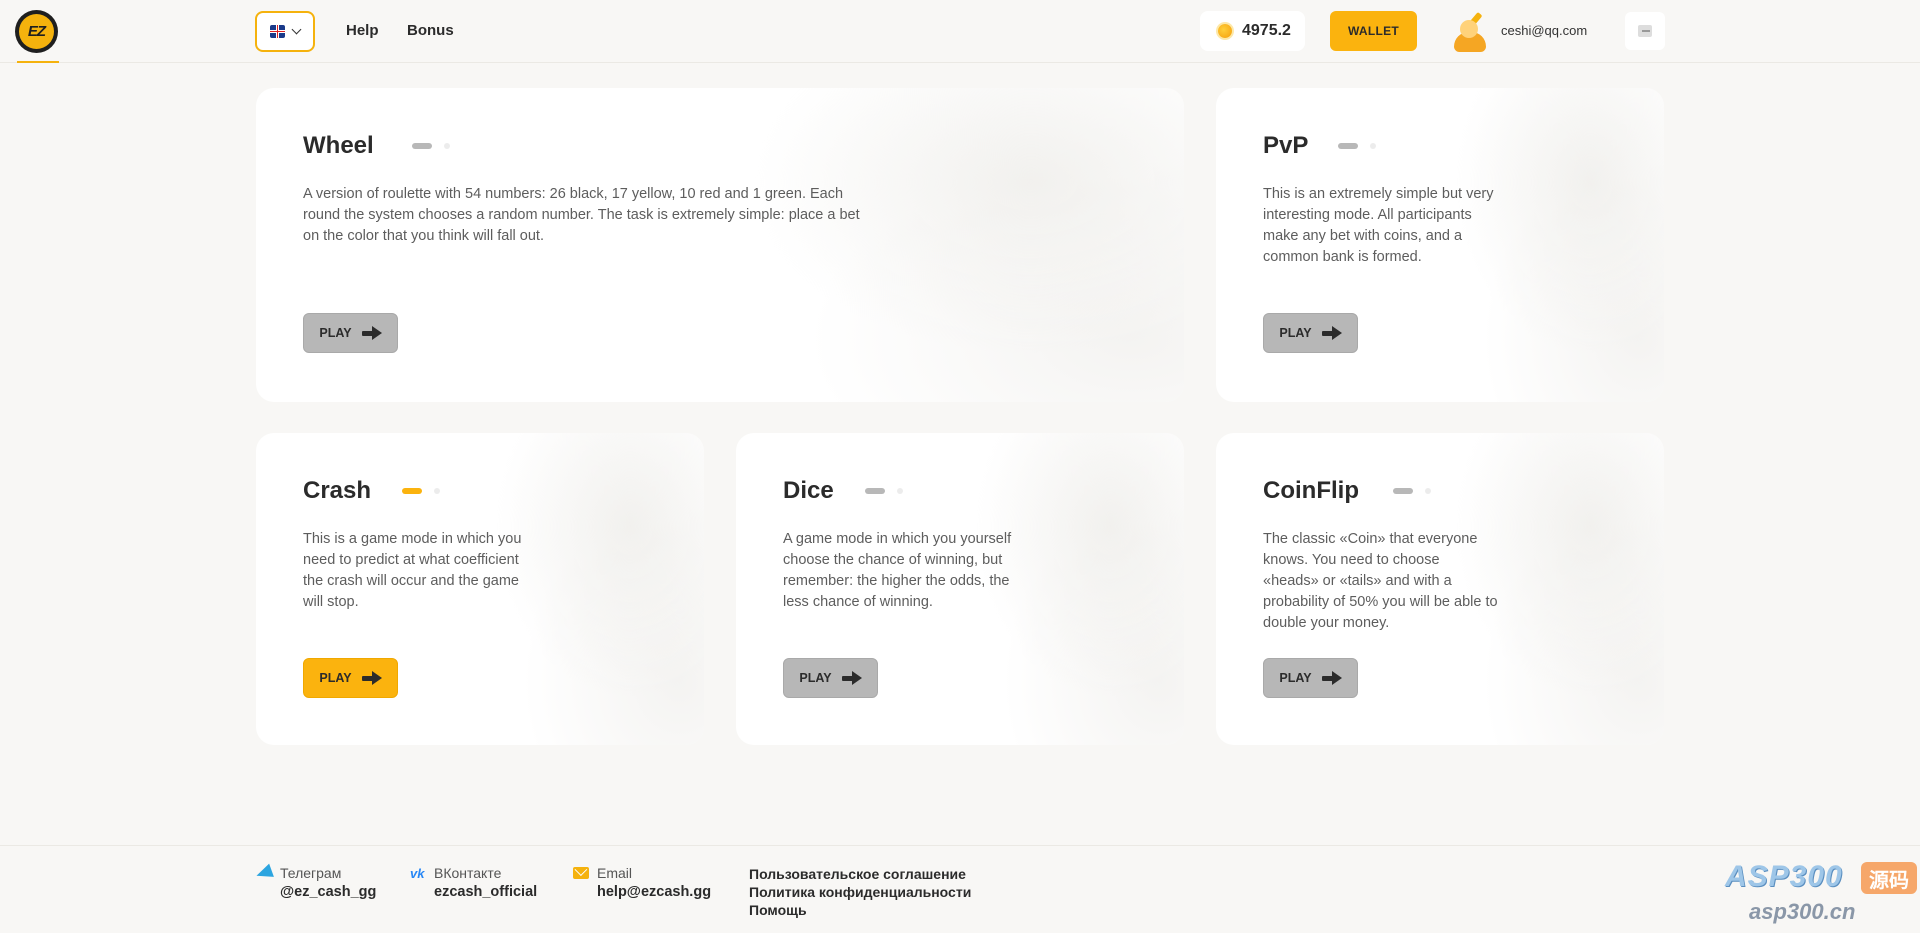 This screenshot has width=1920, height=933. I want to click on language-selector, so click(285, 31).